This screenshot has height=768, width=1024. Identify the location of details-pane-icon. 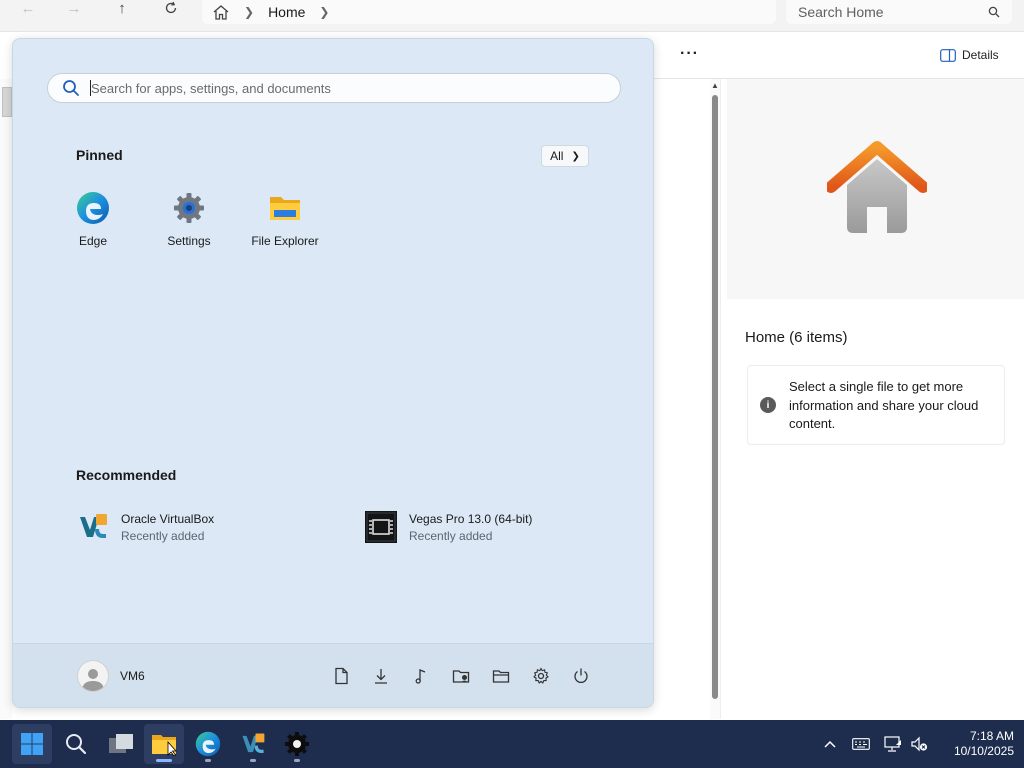
(948, 55).